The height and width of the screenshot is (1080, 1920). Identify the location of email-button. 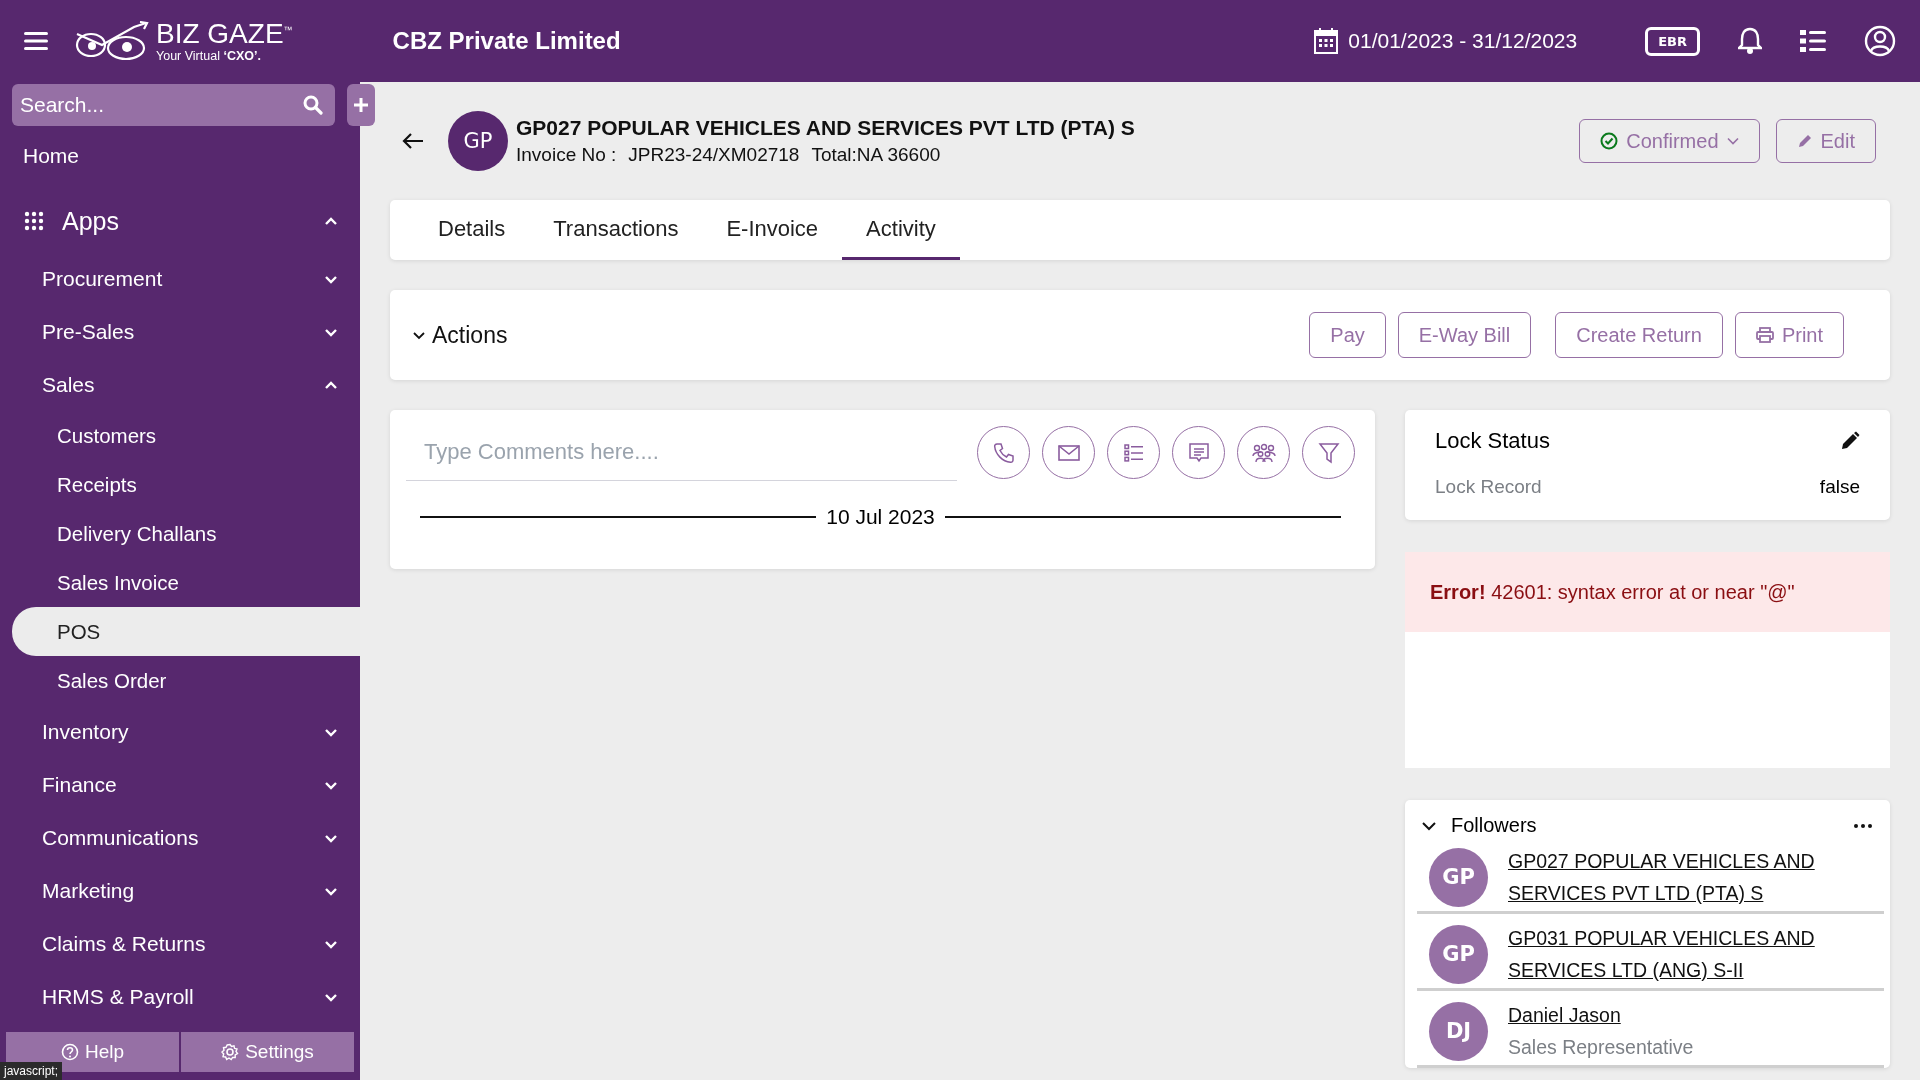
(1068, 452).